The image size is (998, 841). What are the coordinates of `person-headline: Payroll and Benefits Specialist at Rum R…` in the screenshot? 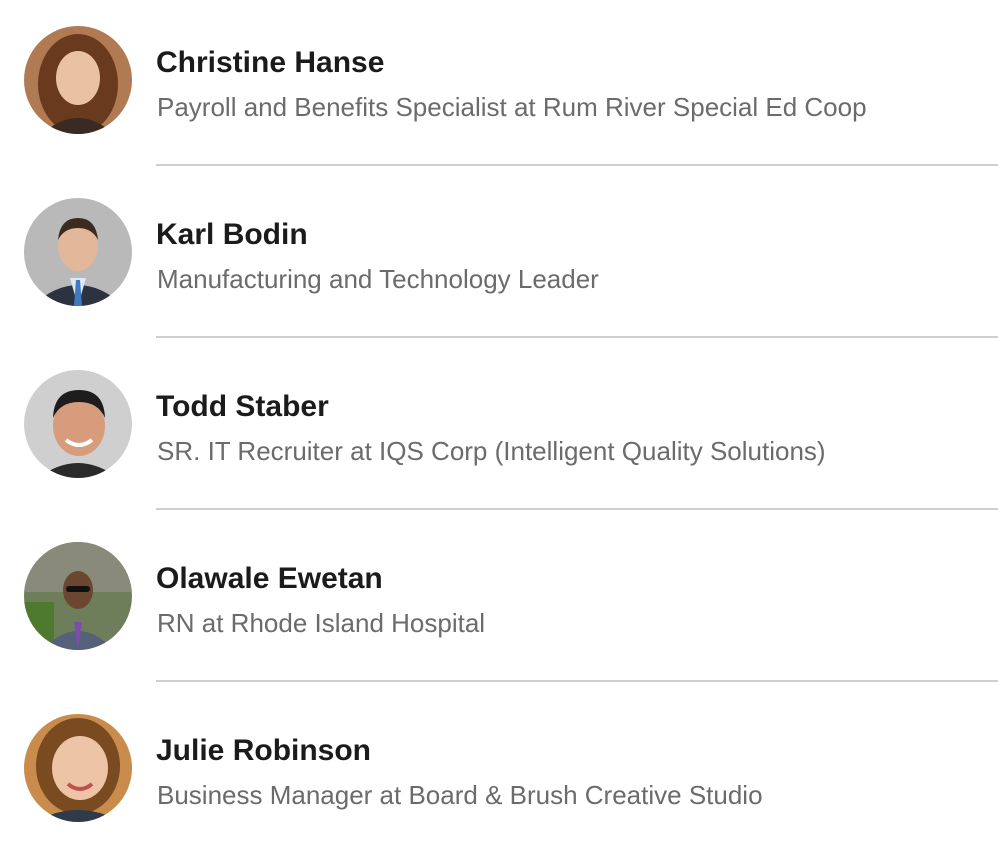 It's located at (512, 107).